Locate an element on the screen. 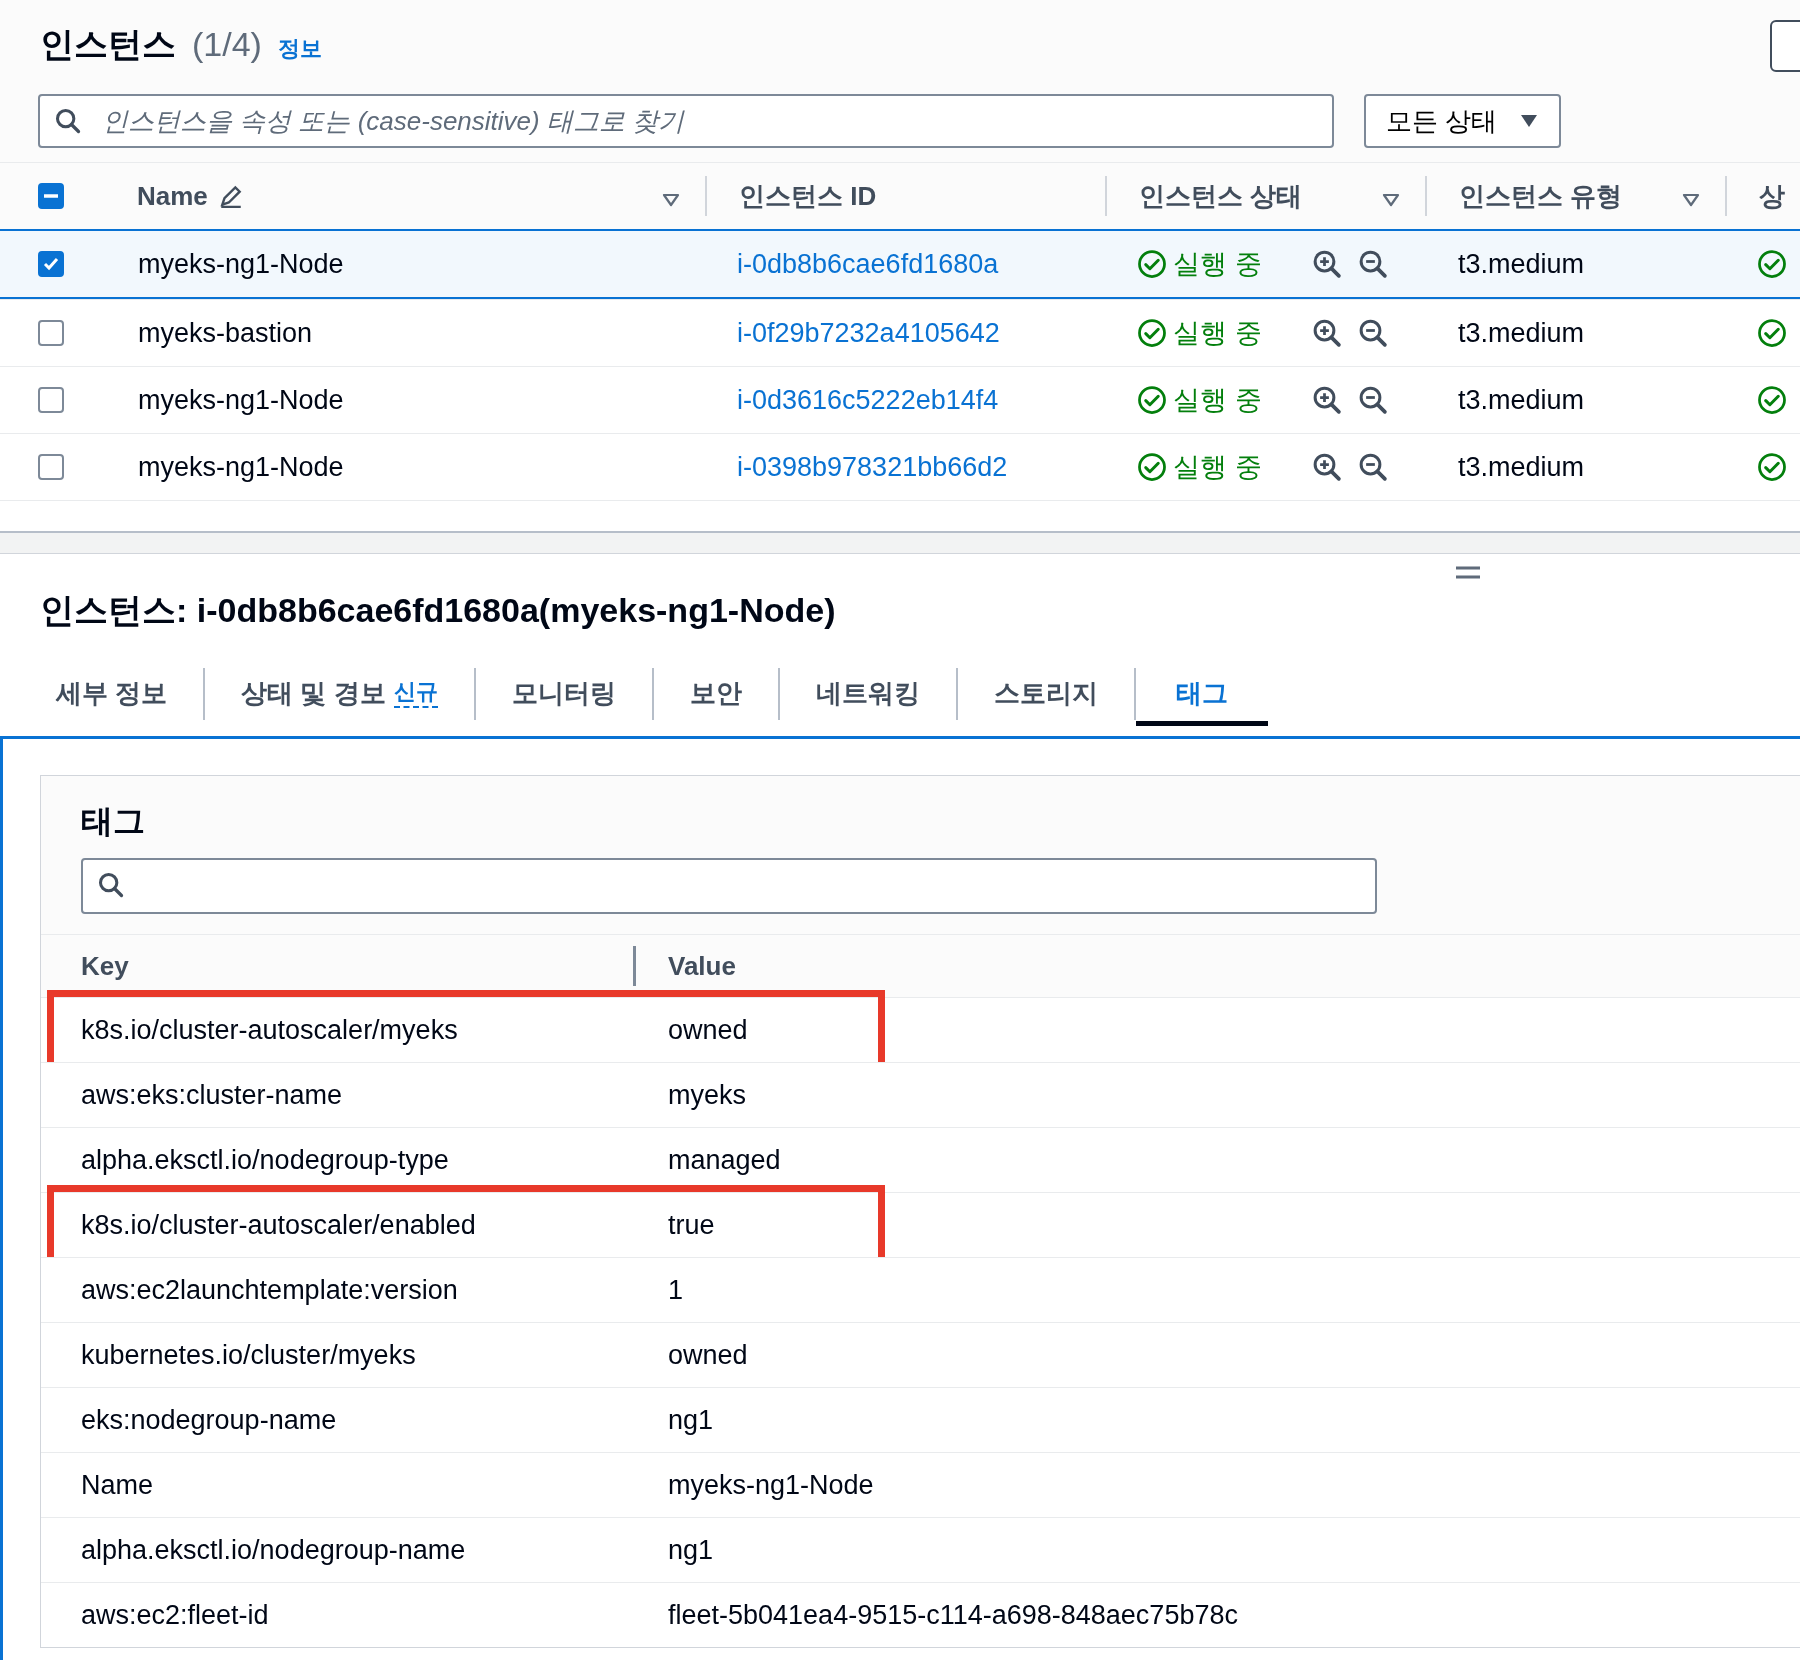 The image size is (1800, 1660). tag-key: eks:nodegroup-name is located at coordinates (209, 1419).